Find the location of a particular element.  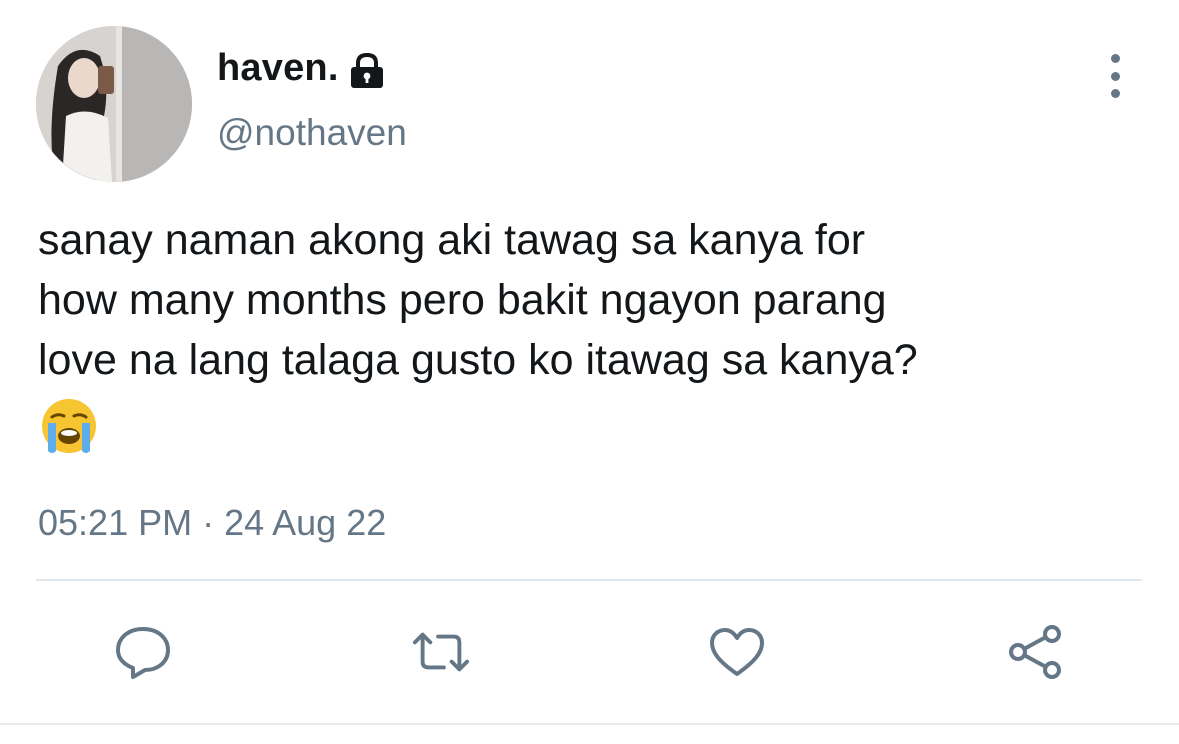

avatar is located at coordinates (114, 104).